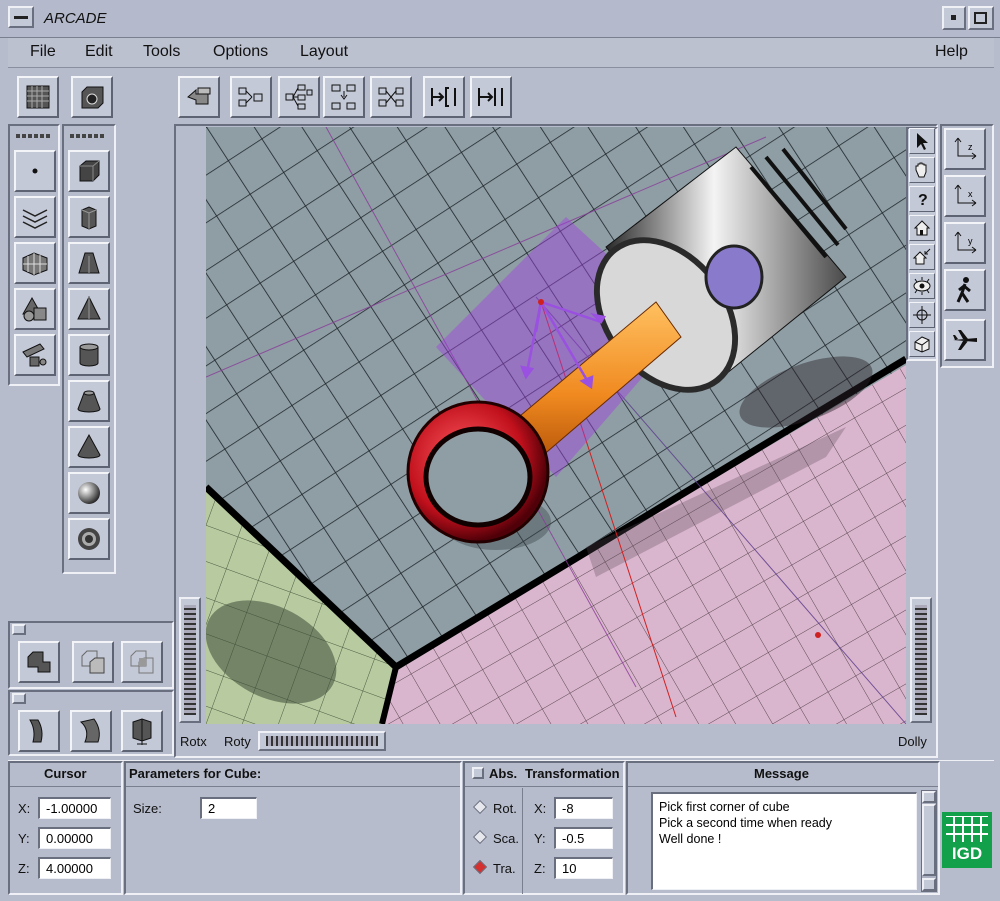 The height and width of the screenshot is (901, 1000). Describe the element at coordinates (922, 170) in the screenshot. I see `pan-hand-button` at that location.